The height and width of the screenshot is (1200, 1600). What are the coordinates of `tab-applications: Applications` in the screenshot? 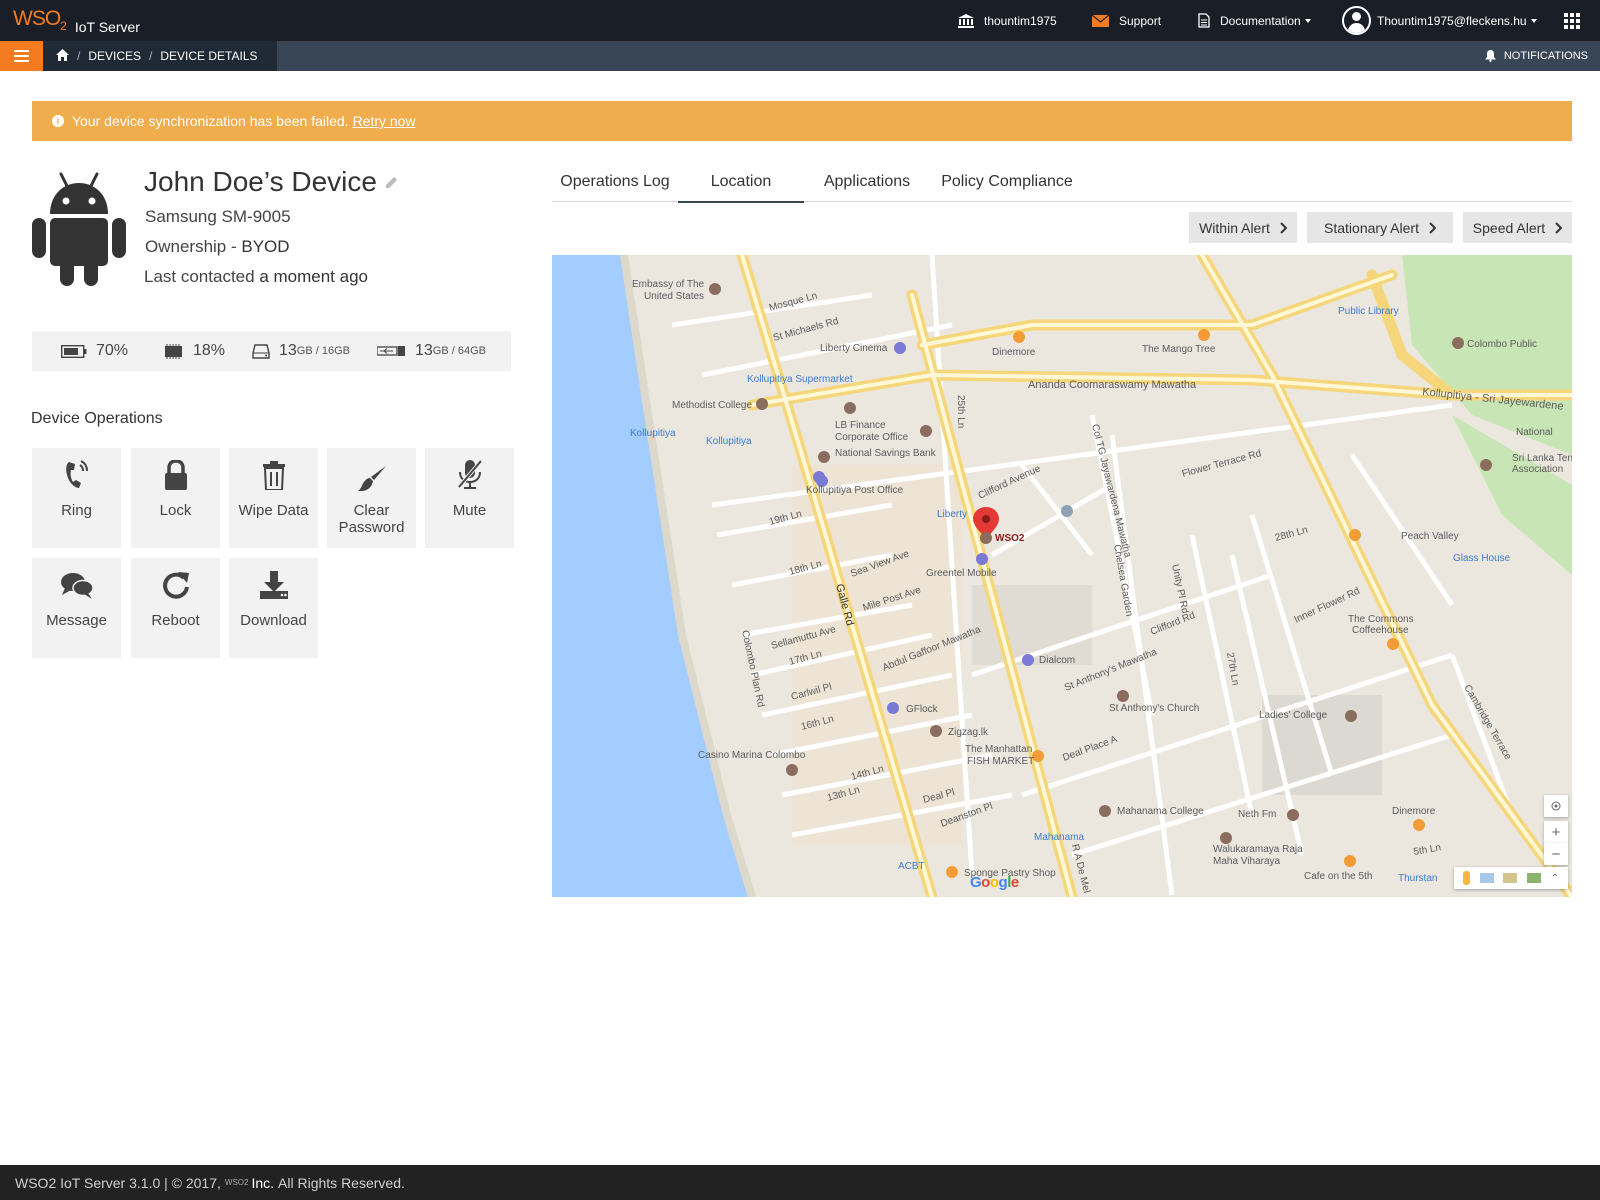 It's located at (867, 182).